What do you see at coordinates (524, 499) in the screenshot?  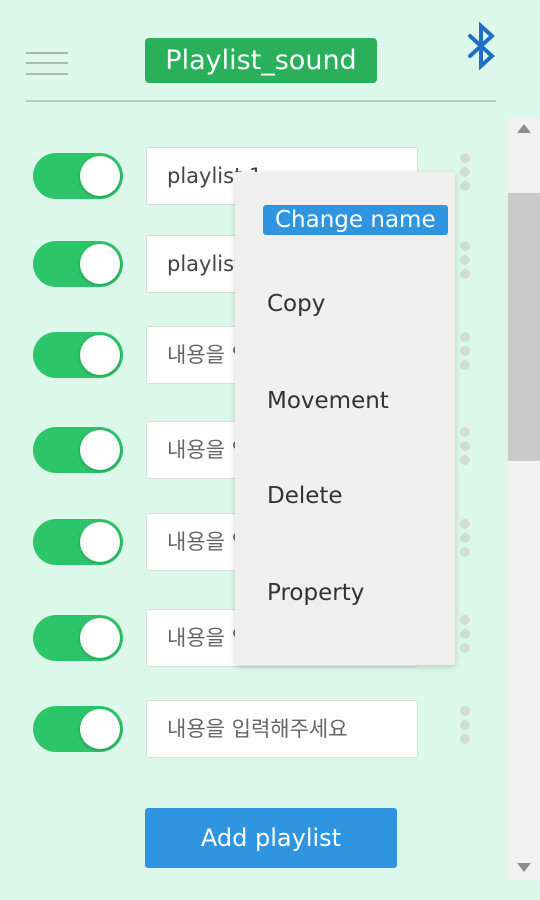 I see `vertical-scrollbar` at bounding box center [524, 499].